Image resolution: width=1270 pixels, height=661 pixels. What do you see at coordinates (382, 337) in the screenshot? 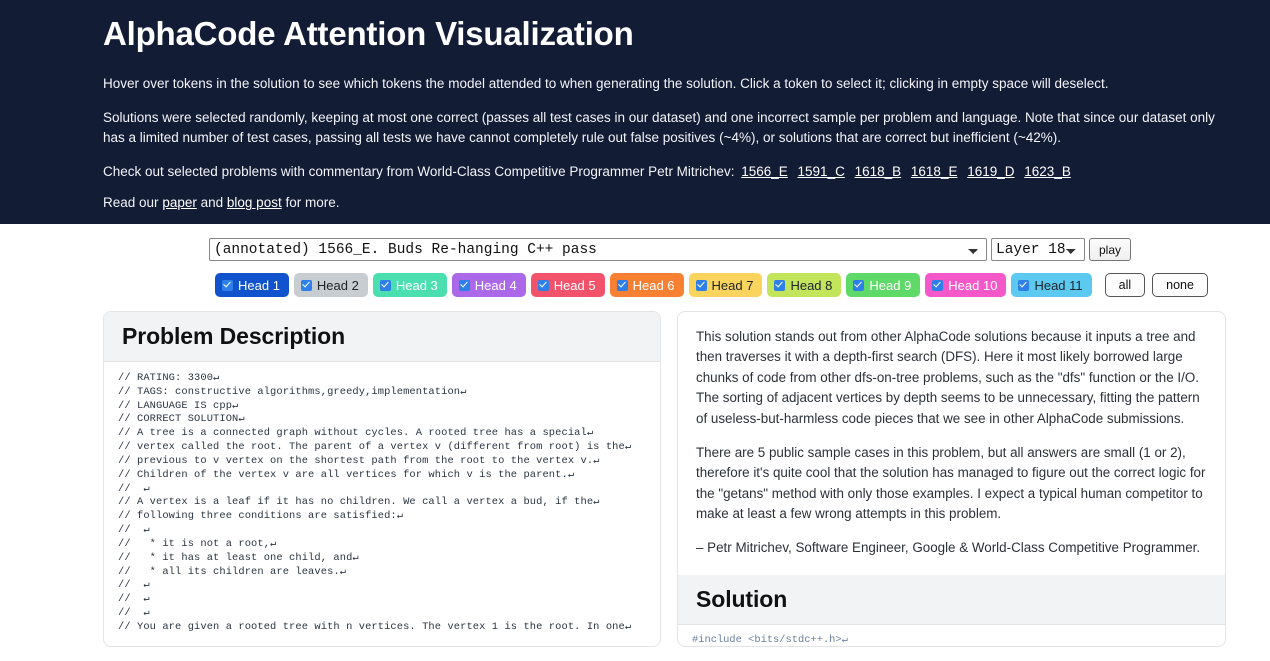
I see `problem-description-header: Problem Description` at bounding box center [382, 337].